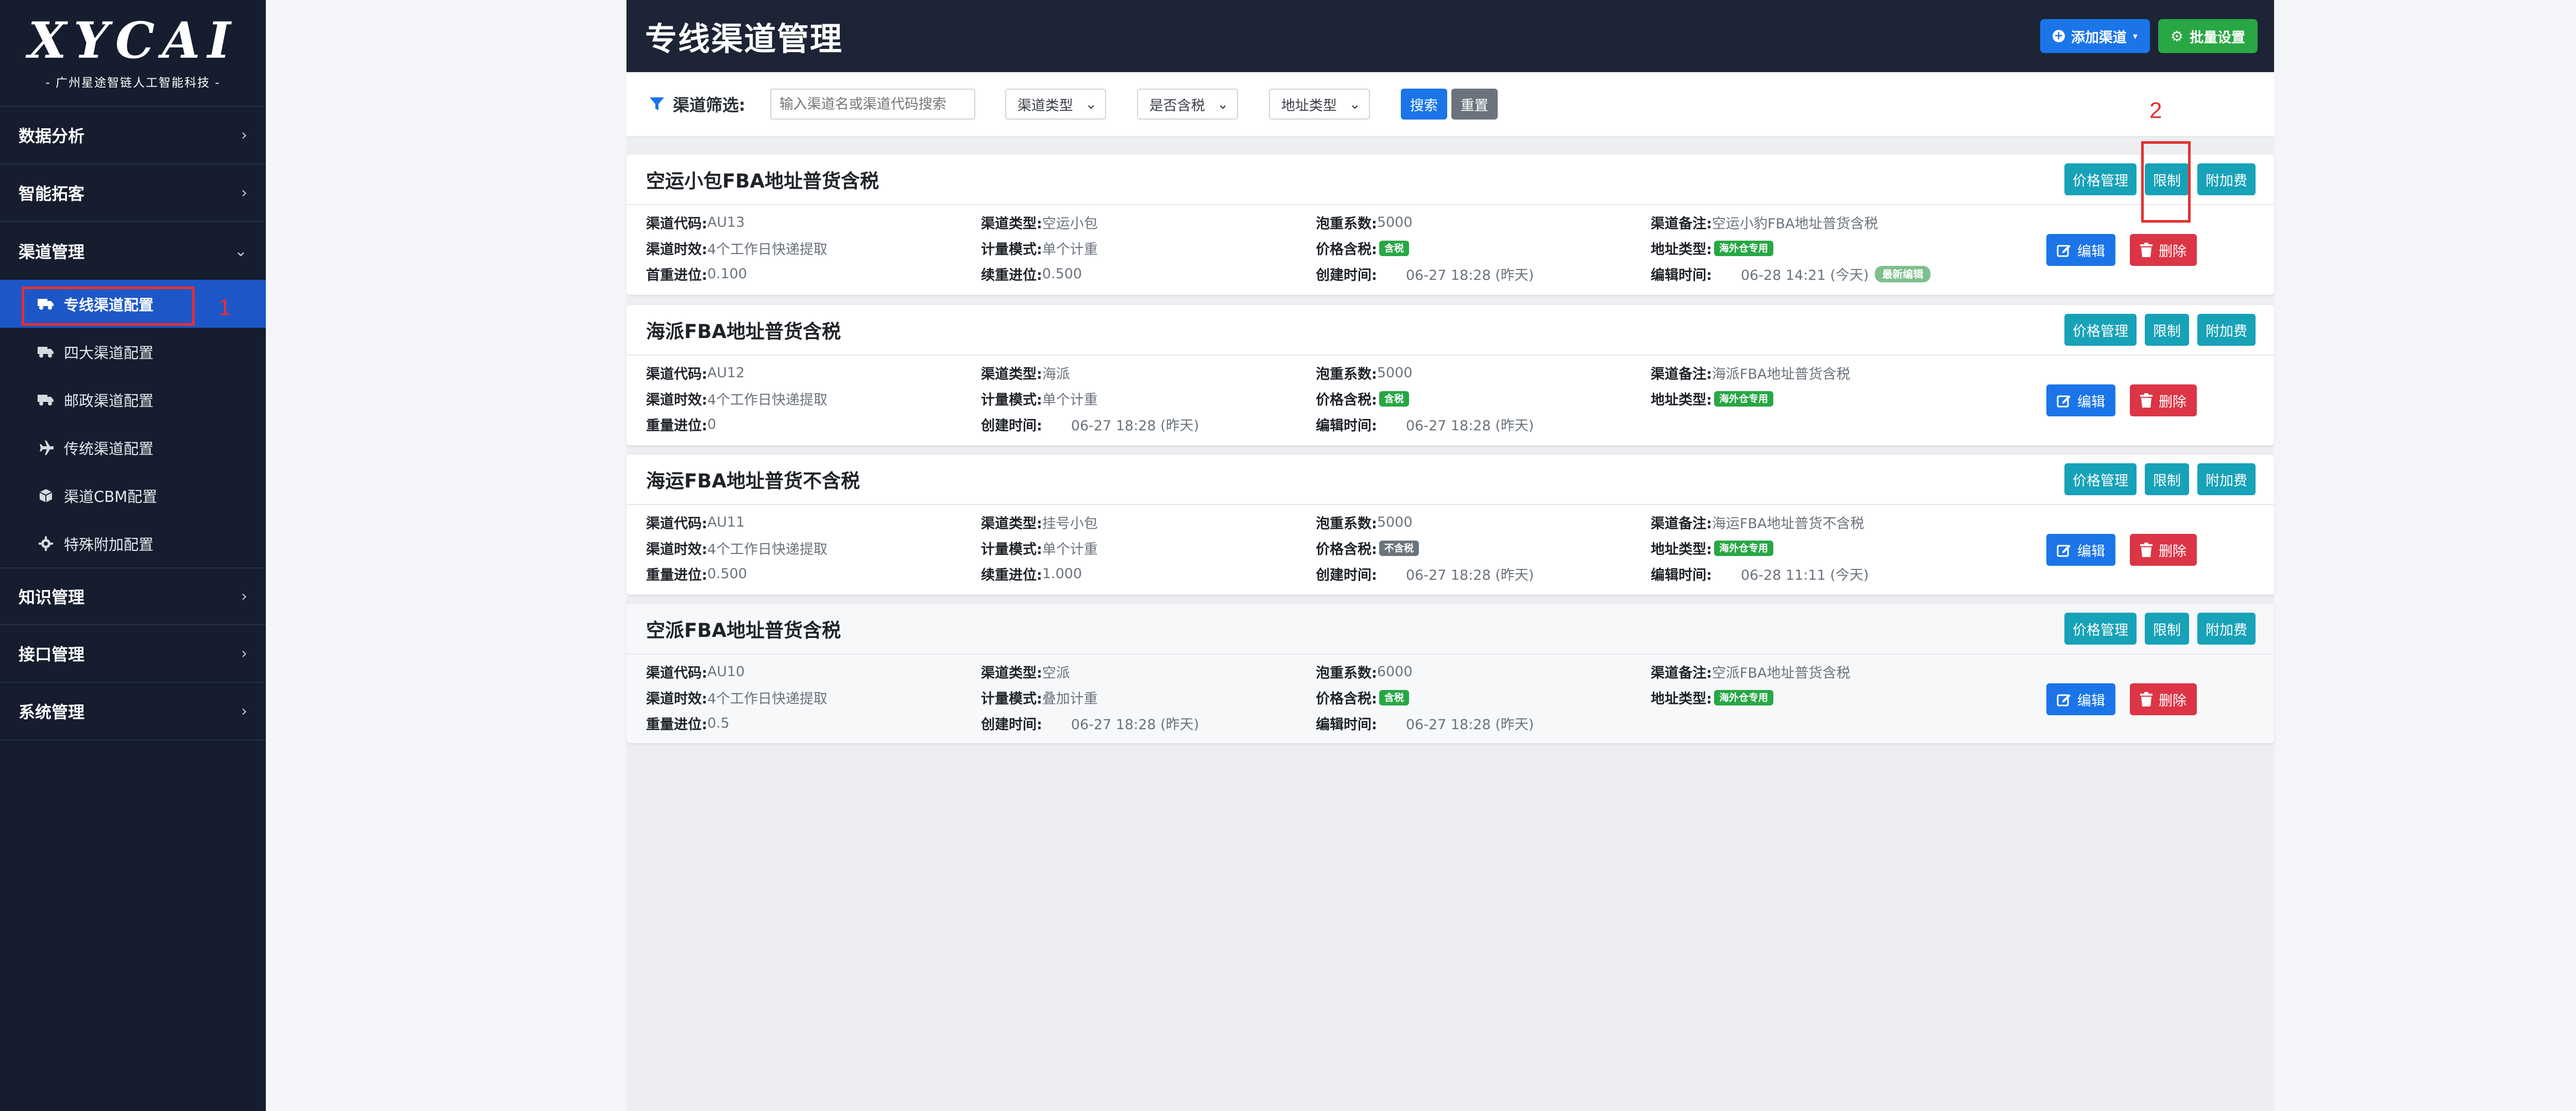  Describe the element at coordinates (1039, 248) in the screenshot. I see `metering-mode: 计量模式: 单个计重` at that location.